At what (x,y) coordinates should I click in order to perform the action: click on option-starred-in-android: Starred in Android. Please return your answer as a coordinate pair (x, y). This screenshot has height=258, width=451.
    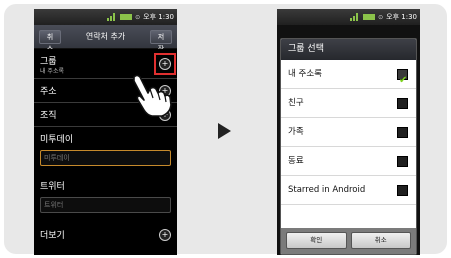
    Looking at the image, I should click on (348, 190).